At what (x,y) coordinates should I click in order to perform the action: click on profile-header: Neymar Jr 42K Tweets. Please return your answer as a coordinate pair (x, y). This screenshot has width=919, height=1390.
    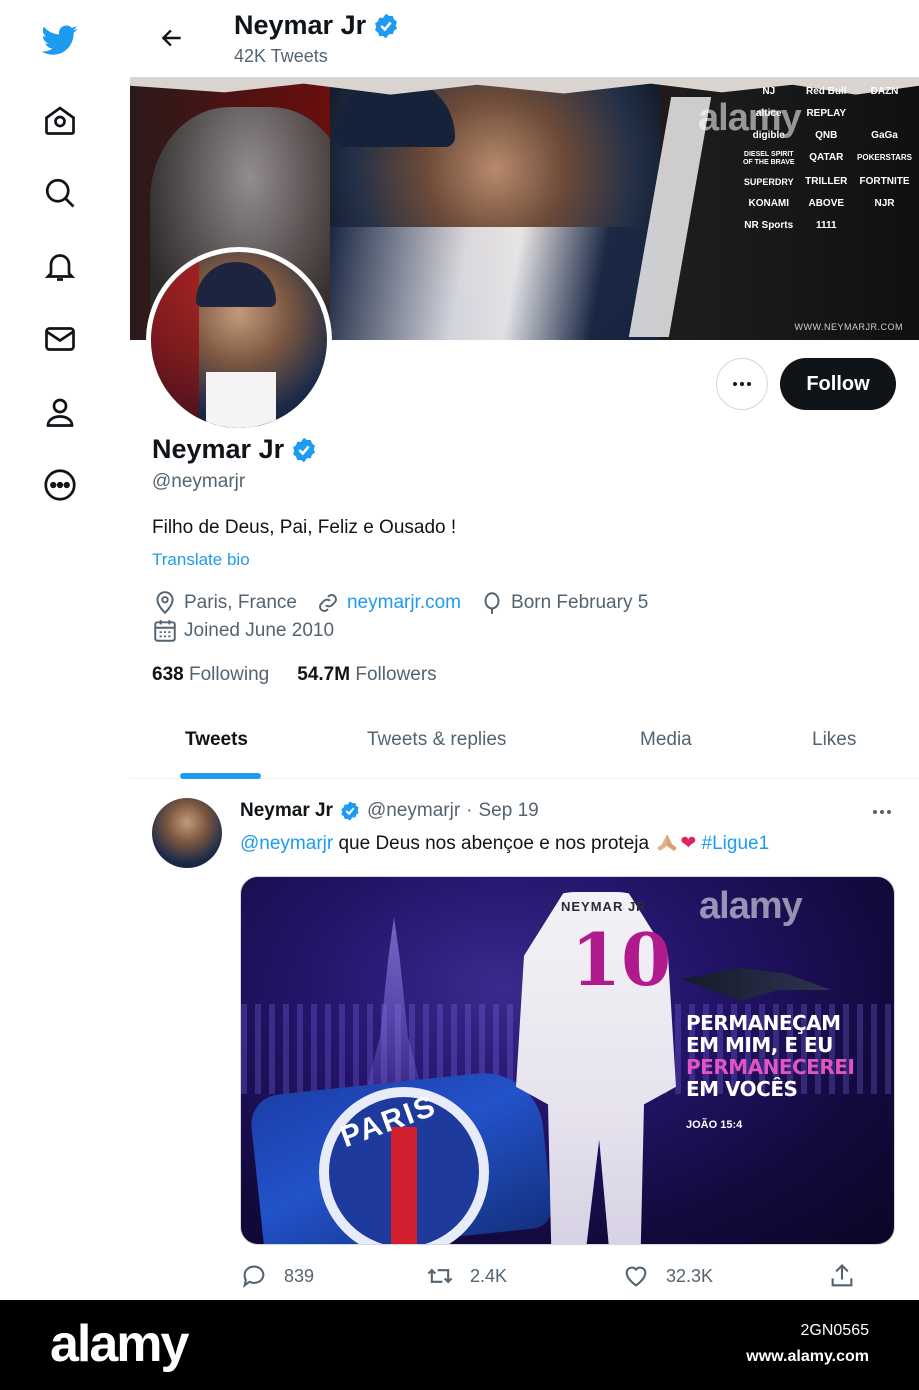
    Looking at the image, I should click on (524, 38).